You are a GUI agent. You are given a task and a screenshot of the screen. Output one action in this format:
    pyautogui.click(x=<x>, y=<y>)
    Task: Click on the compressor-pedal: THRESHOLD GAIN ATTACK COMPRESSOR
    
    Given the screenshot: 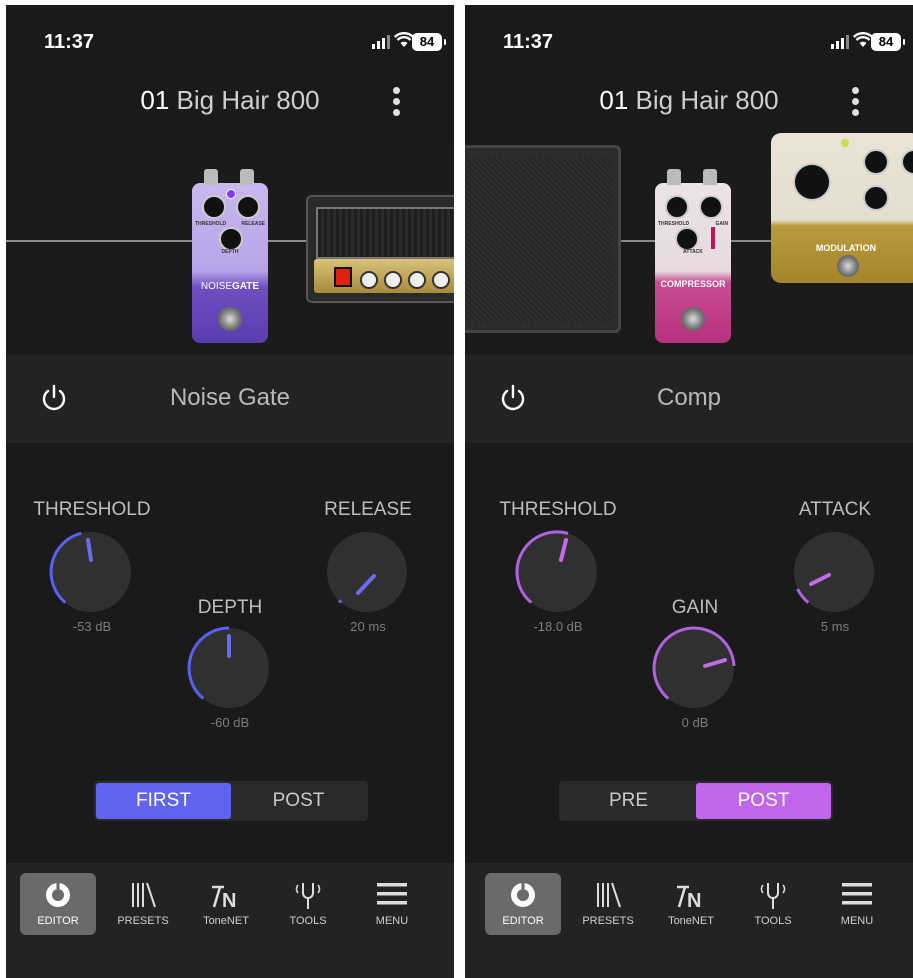 What is the action you would take?
    pyautogui.click(x=693, y=256)
    